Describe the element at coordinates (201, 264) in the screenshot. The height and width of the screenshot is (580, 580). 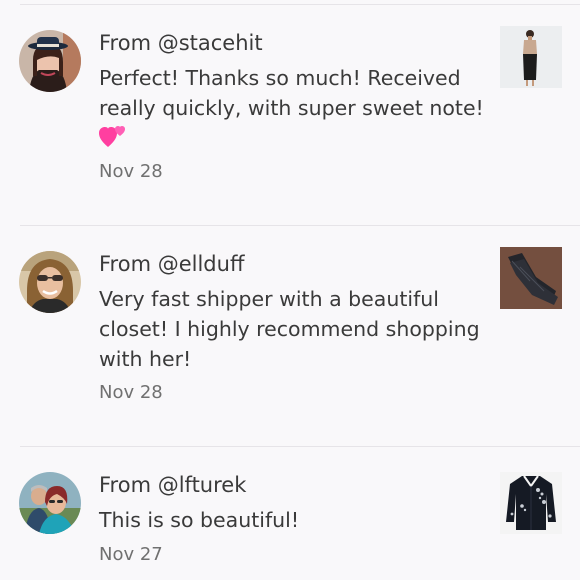
I see `username-link: @ellduff` at that location.